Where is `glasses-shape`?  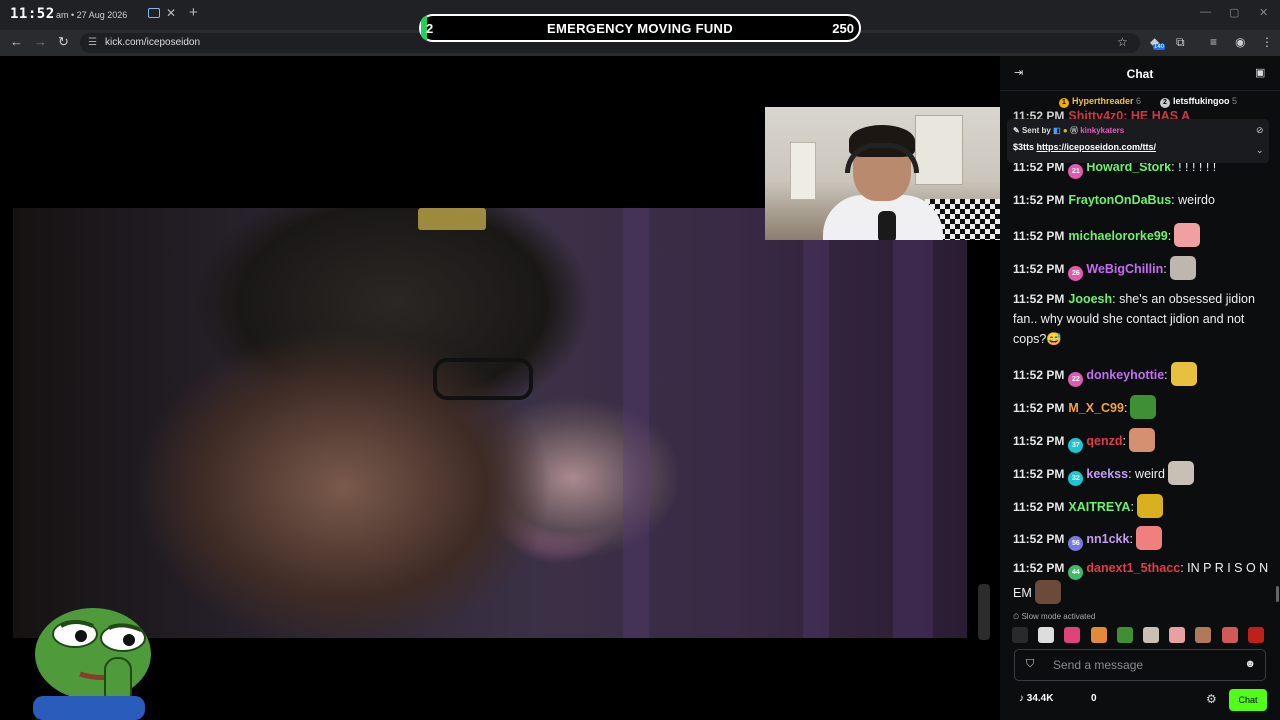
glasses-shape is located at coordinates (483, 379).